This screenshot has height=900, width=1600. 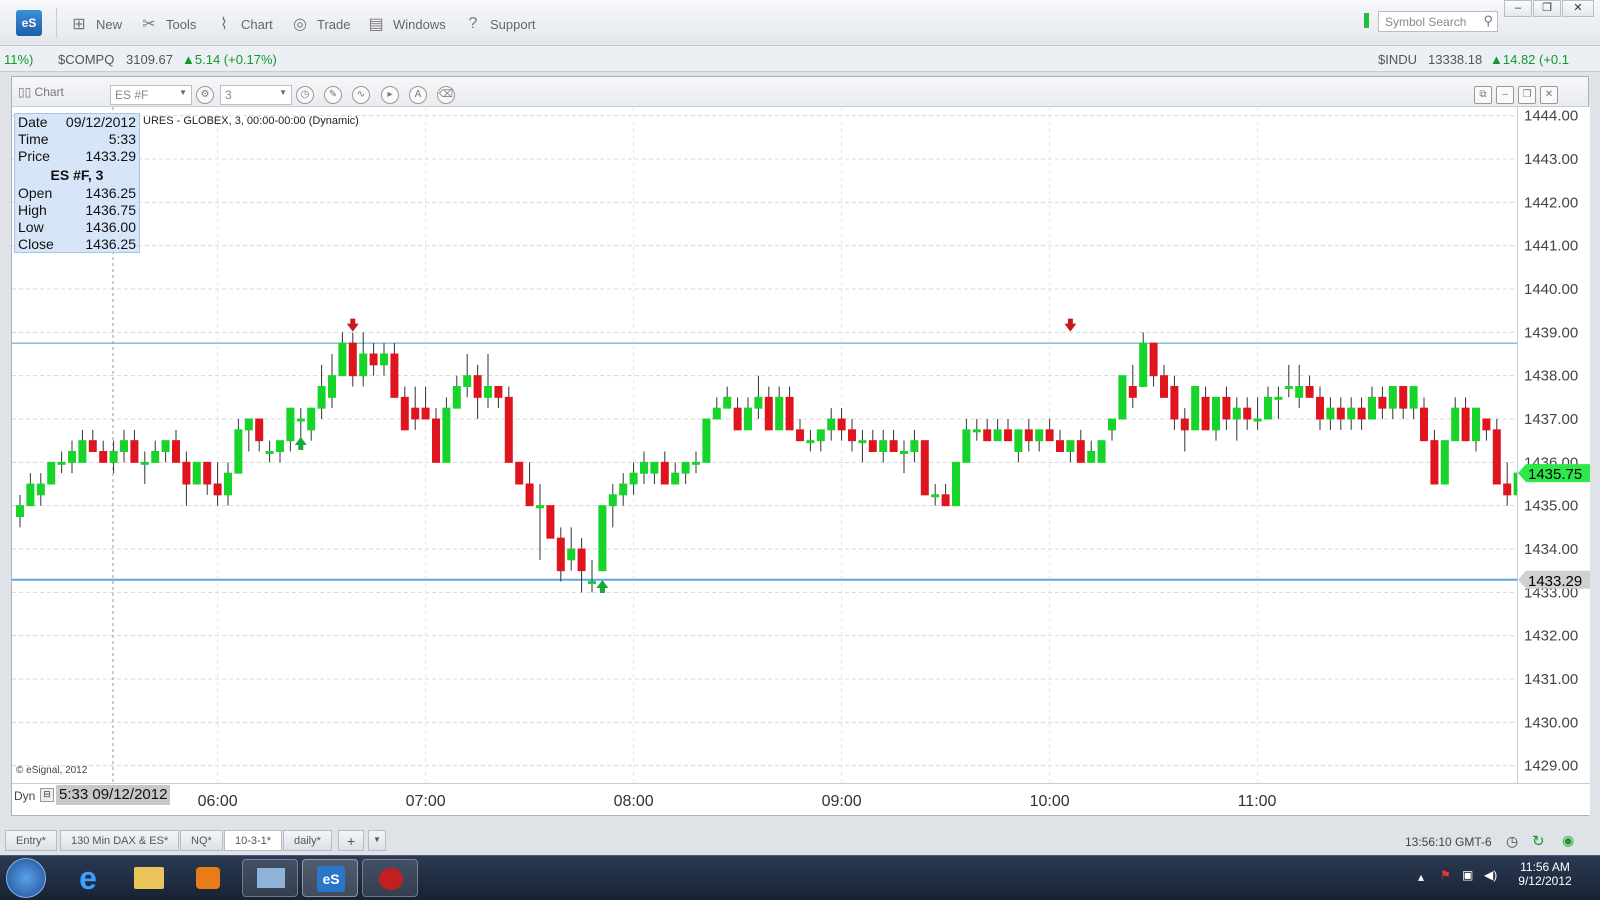 What do you see at coordinates (1578, 8) in the screenshot?
I see `close-button: ✕` at bounding box center [1578, 8].